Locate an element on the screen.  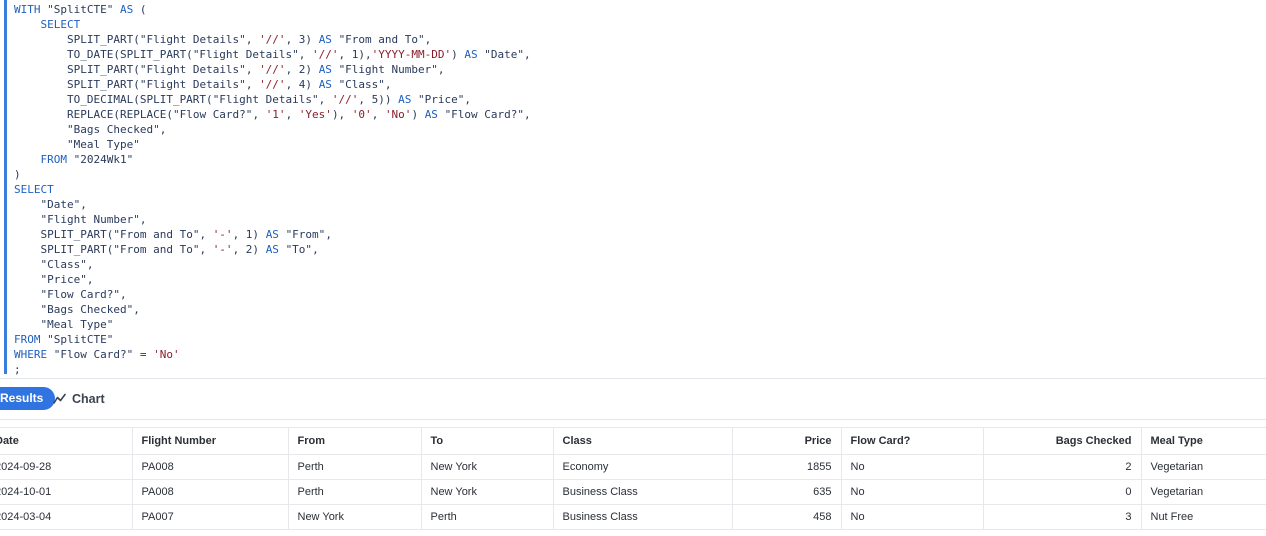
column-header-meal: Meal Type is located at coordinates (1203, 441).